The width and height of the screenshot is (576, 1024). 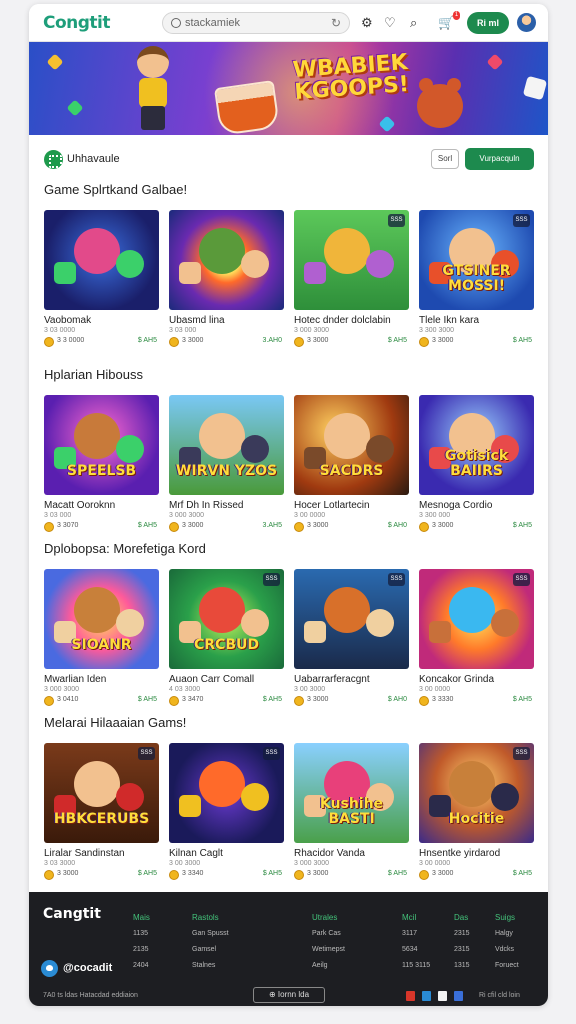 I want to click on game-subtitle: 3 300 000, so click(x=435, y=515).